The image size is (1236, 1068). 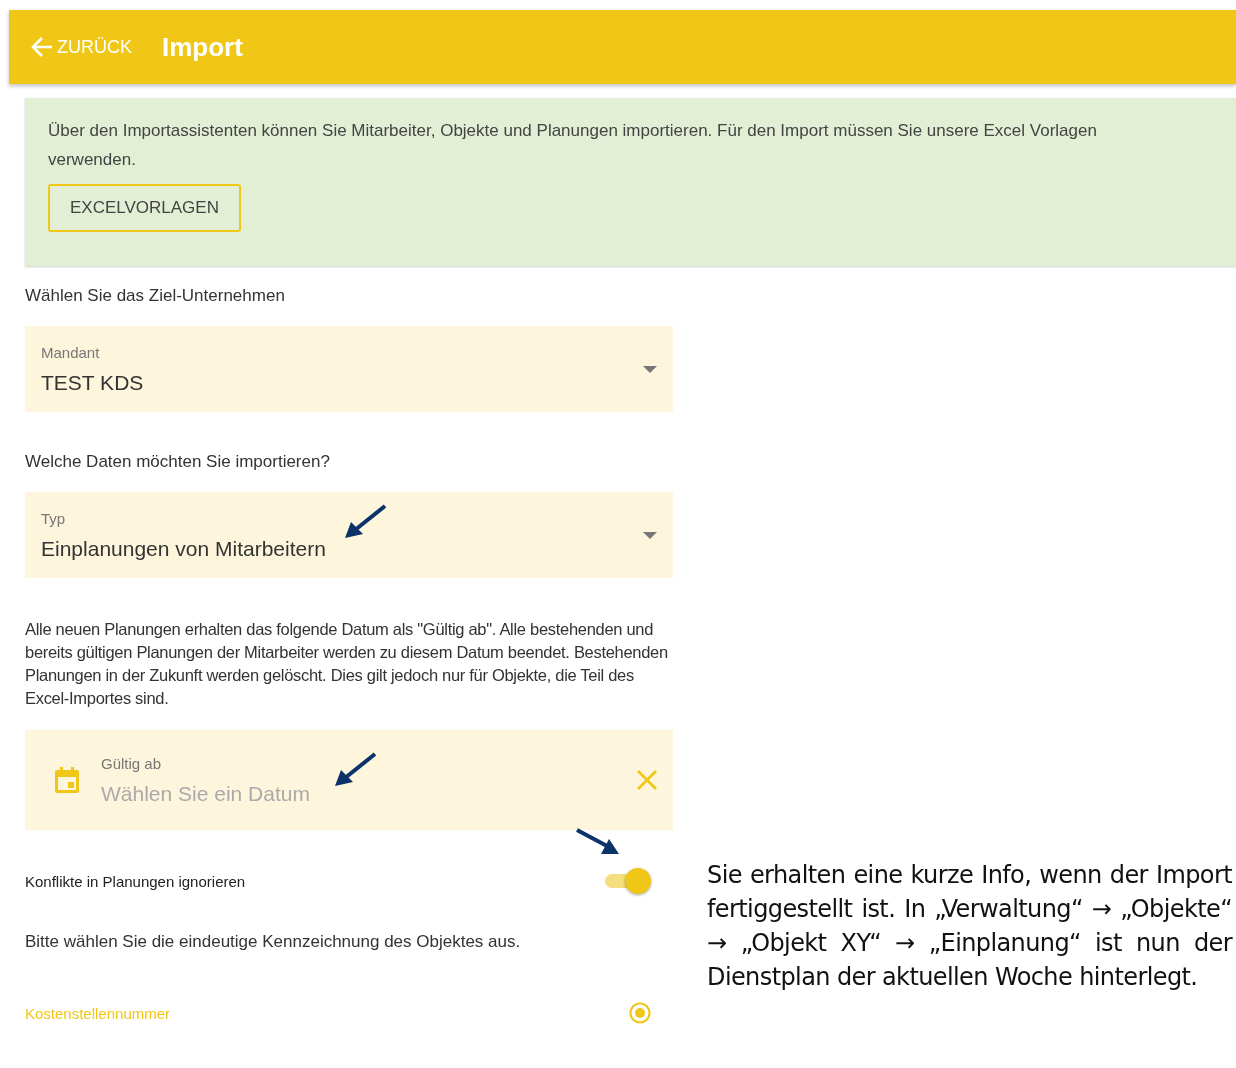 What do you see at coordinates (42, 47) in the screenshot?
I see `back-arrow-icon` at bounding box center [42, 47].